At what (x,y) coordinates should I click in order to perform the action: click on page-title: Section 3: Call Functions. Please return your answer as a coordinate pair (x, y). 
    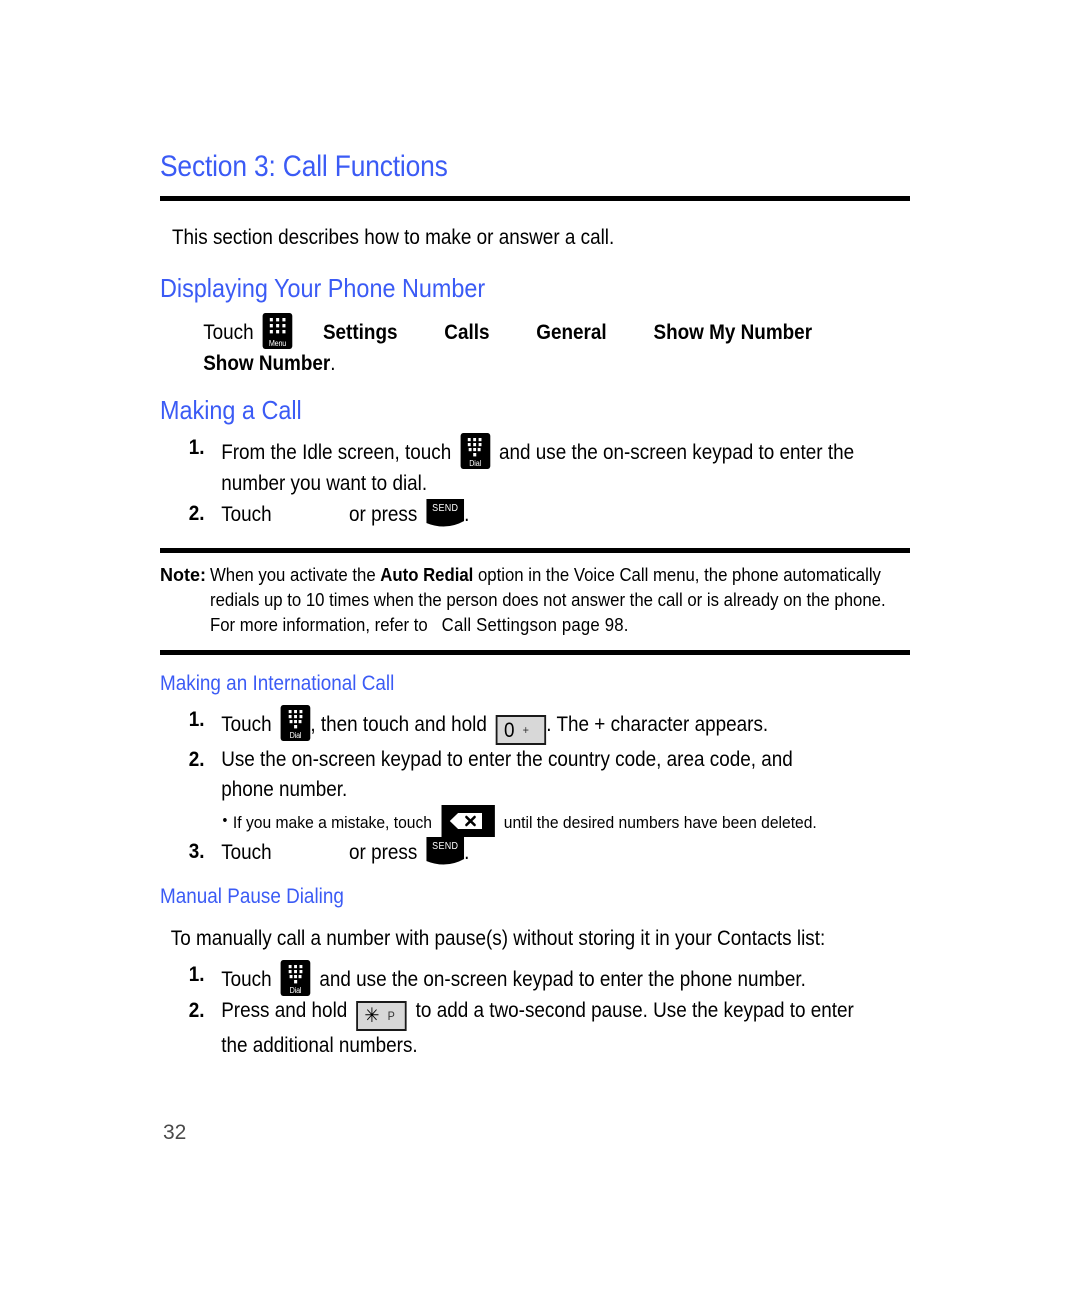
    Looking at the image, I should click on (304, 166).